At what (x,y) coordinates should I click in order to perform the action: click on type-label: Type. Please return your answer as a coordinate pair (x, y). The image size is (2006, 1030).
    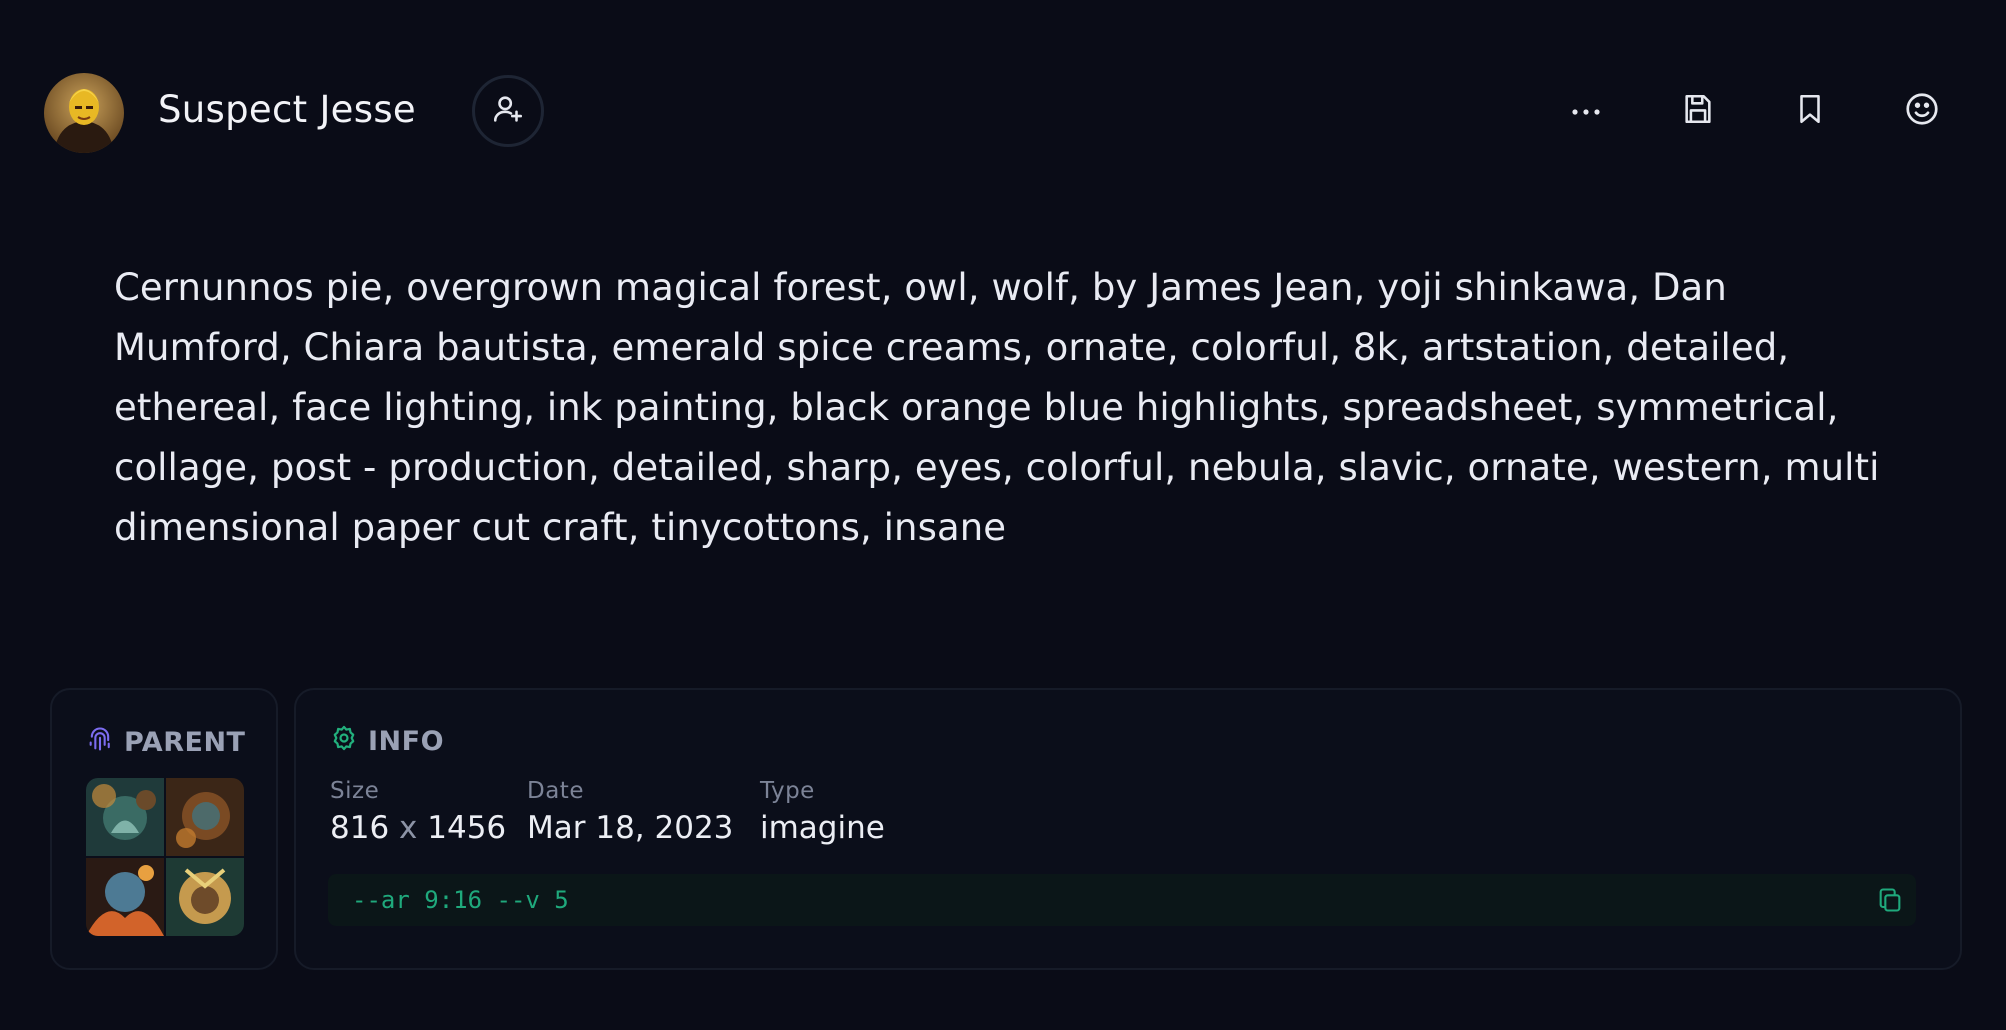
    Looking at the image, I should click on (787, 791).